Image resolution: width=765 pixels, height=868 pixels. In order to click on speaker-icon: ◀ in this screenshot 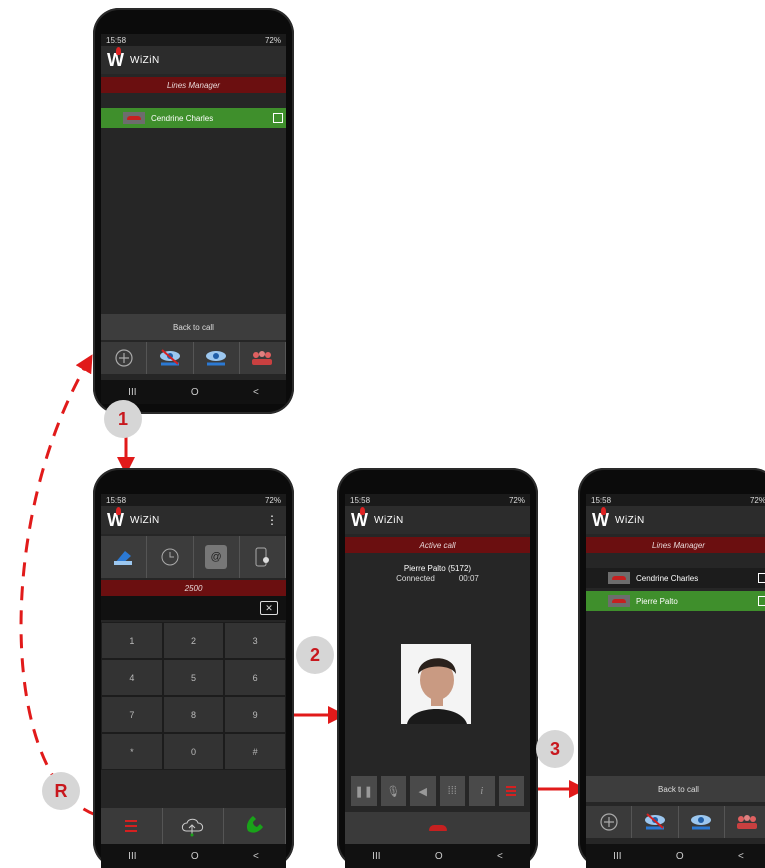, I will do `click(423, 791)`.